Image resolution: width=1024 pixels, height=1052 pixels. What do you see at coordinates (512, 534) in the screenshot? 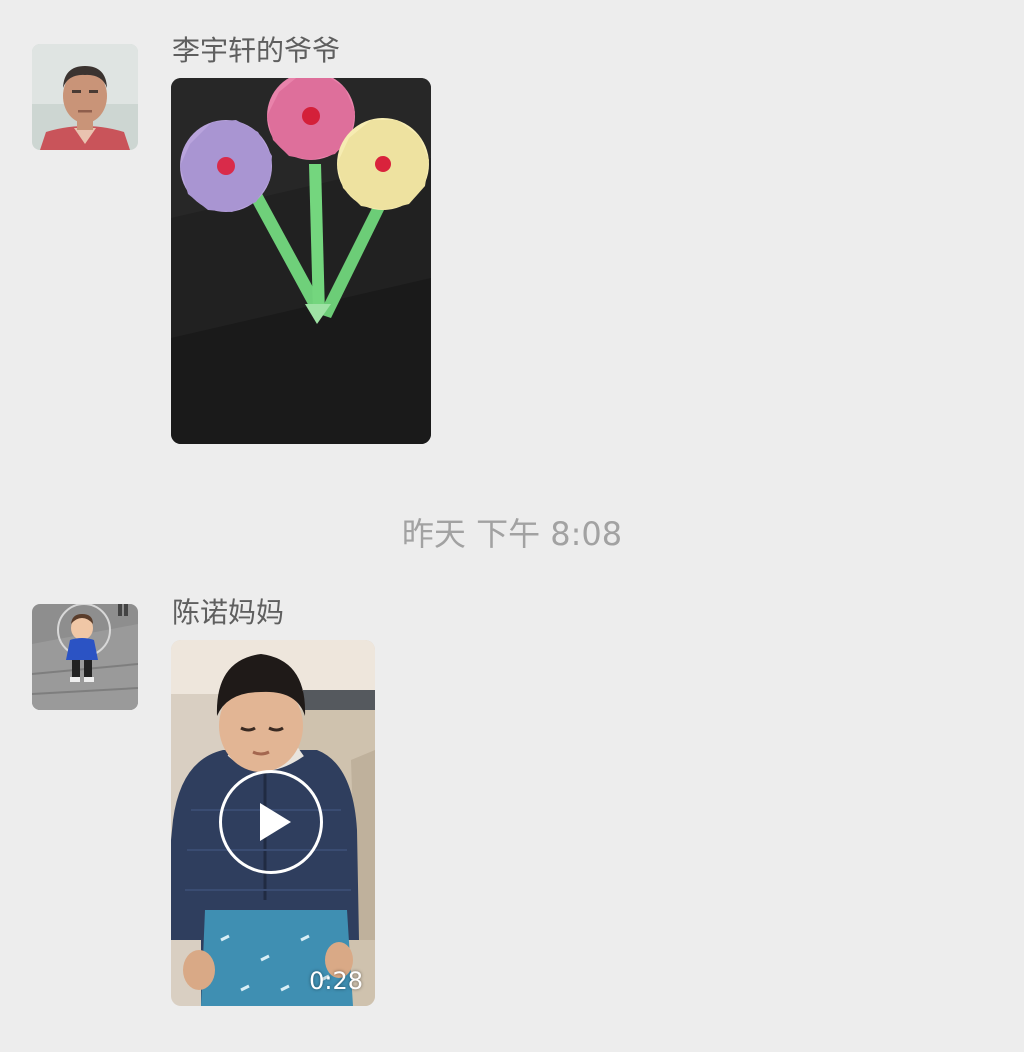
I see `timestamp-divider: 昨天 下午 8:08` at bounding box center [512, 534].